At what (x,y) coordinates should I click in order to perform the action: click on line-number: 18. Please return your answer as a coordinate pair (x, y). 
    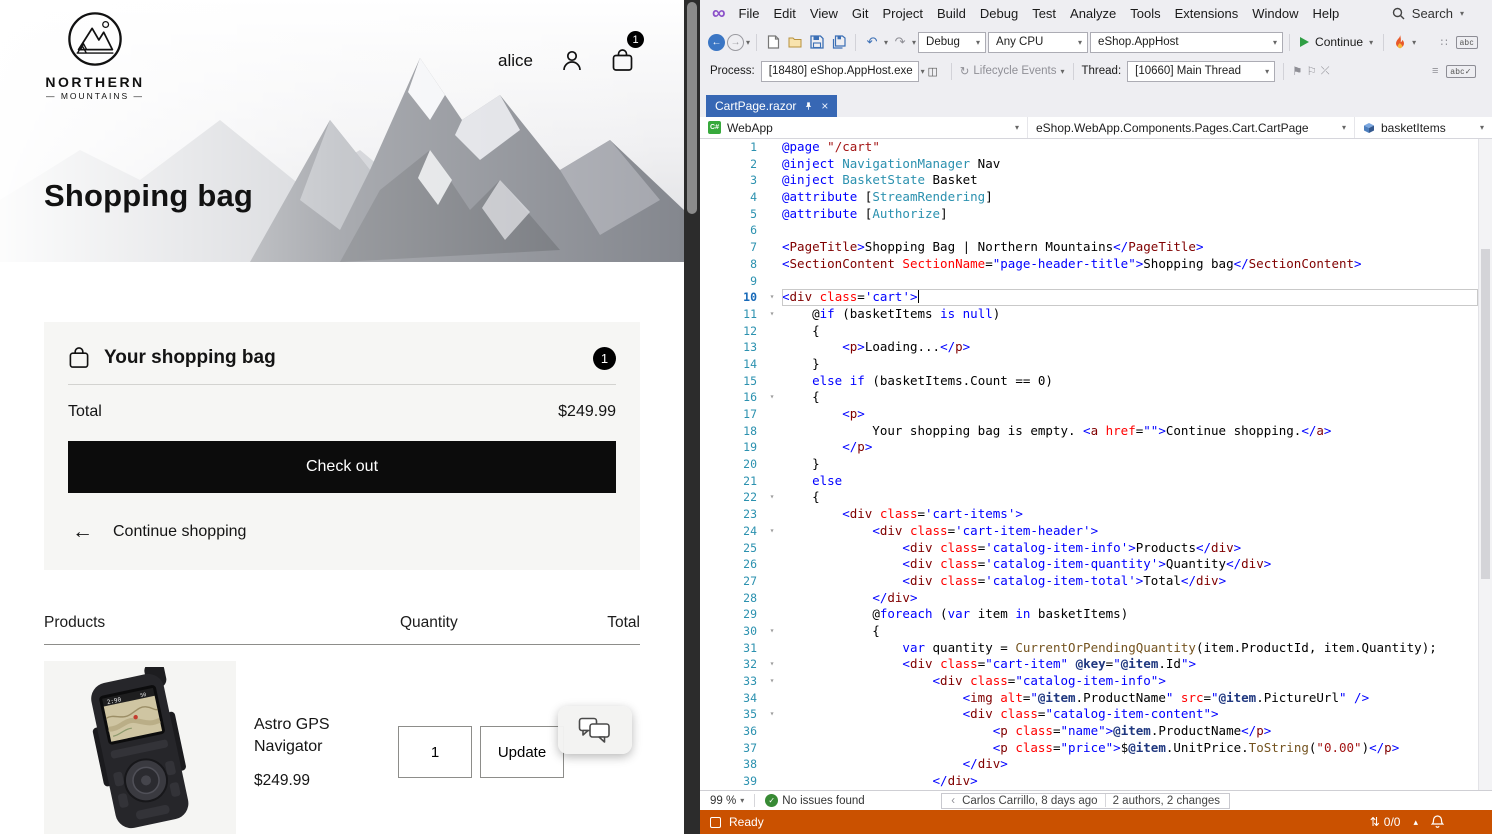
    Looking at the image, I should click on (731, 431).